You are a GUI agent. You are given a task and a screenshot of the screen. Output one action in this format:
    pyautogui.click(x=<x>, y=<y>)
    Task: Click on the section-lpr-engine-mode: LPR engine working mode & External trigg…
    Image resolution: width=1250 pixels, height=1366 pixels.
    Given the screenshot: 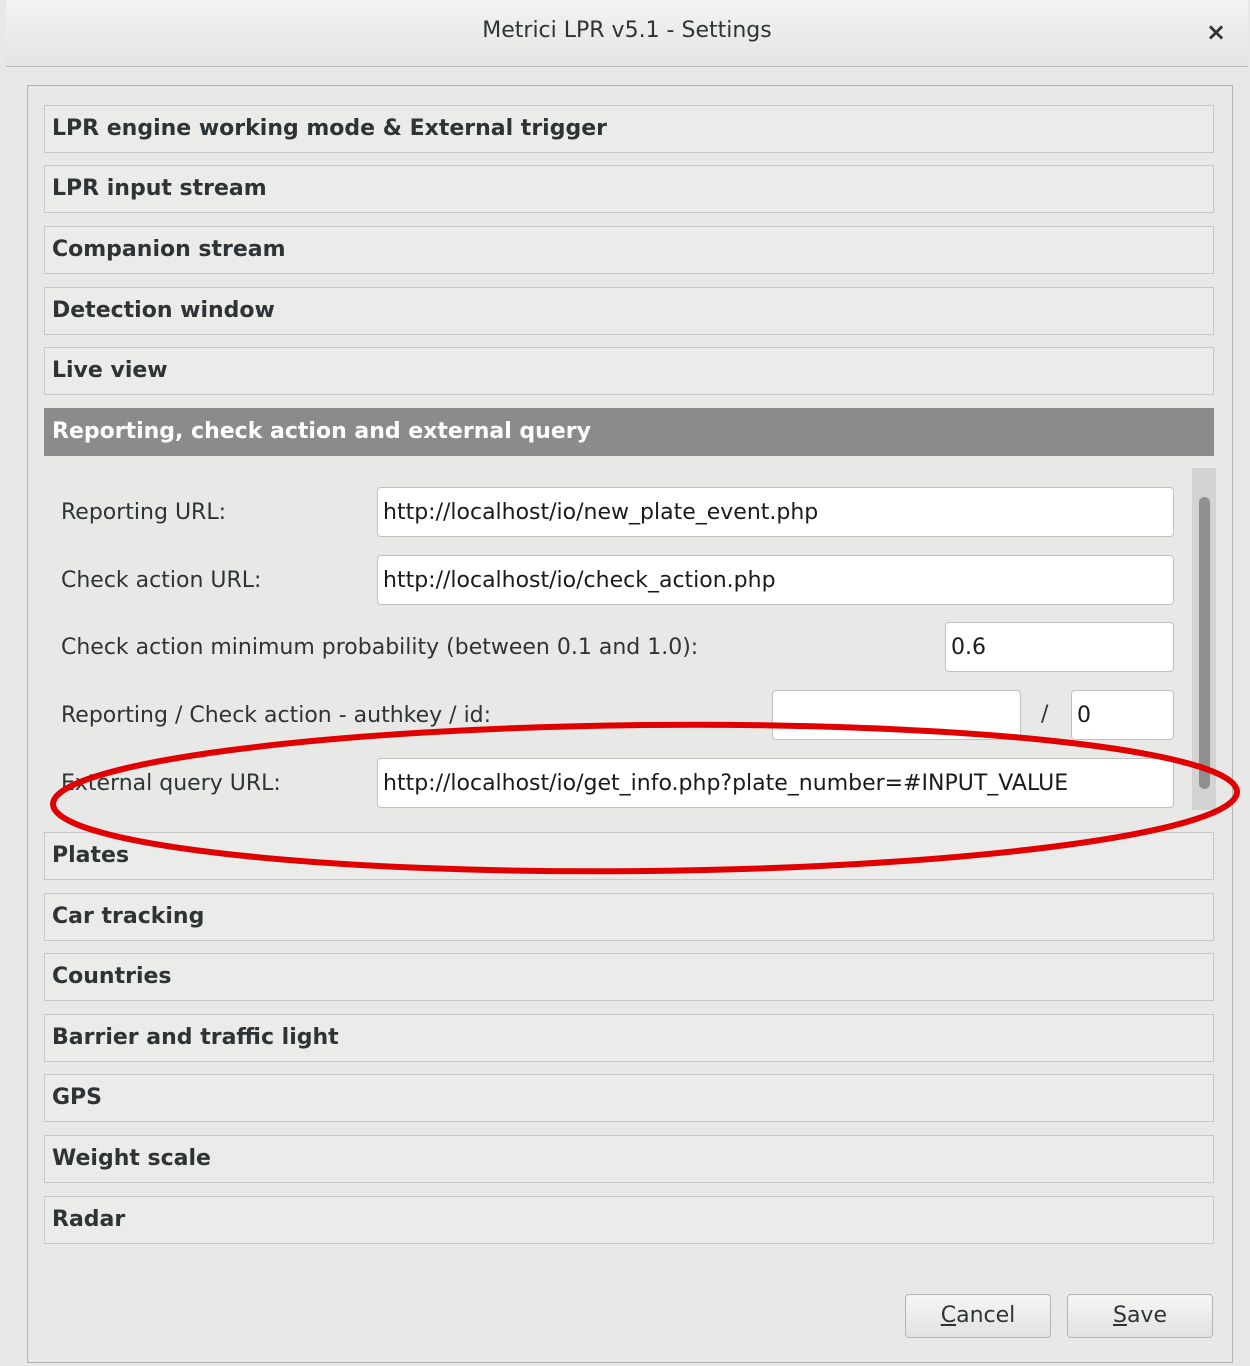 What is the action you would take?
    pyautogui.click(x=629, y=129)
    